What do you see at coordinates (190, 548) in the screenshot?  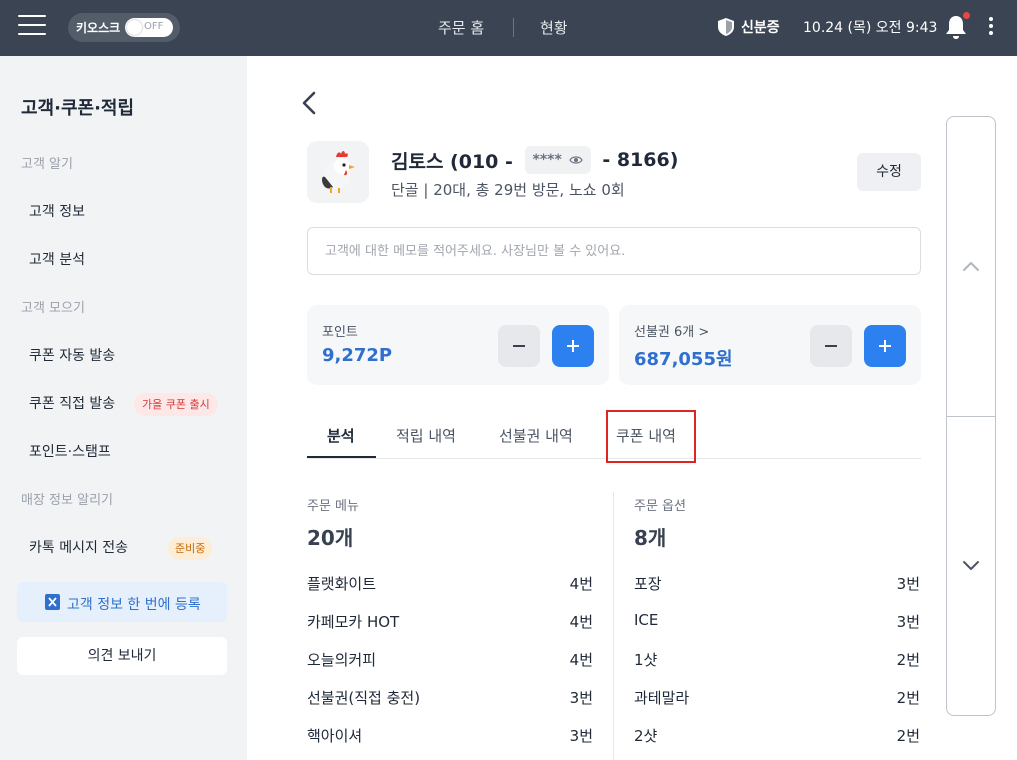 I see `preparing-badge: 준비중` at bounding box center [190, 548].